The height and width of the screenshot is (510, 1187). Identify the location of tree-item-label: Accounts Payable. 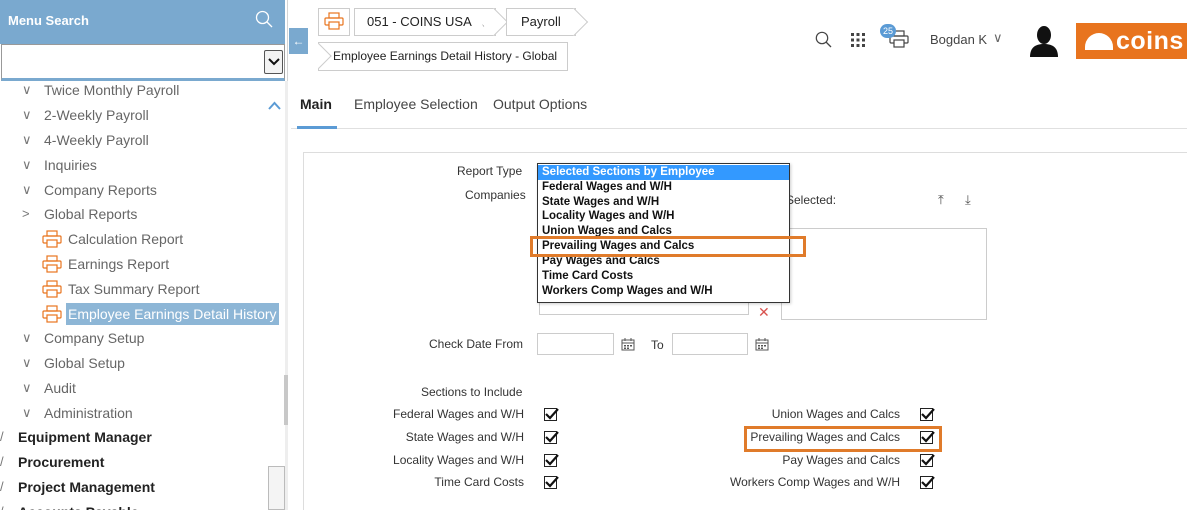
(78, 505).